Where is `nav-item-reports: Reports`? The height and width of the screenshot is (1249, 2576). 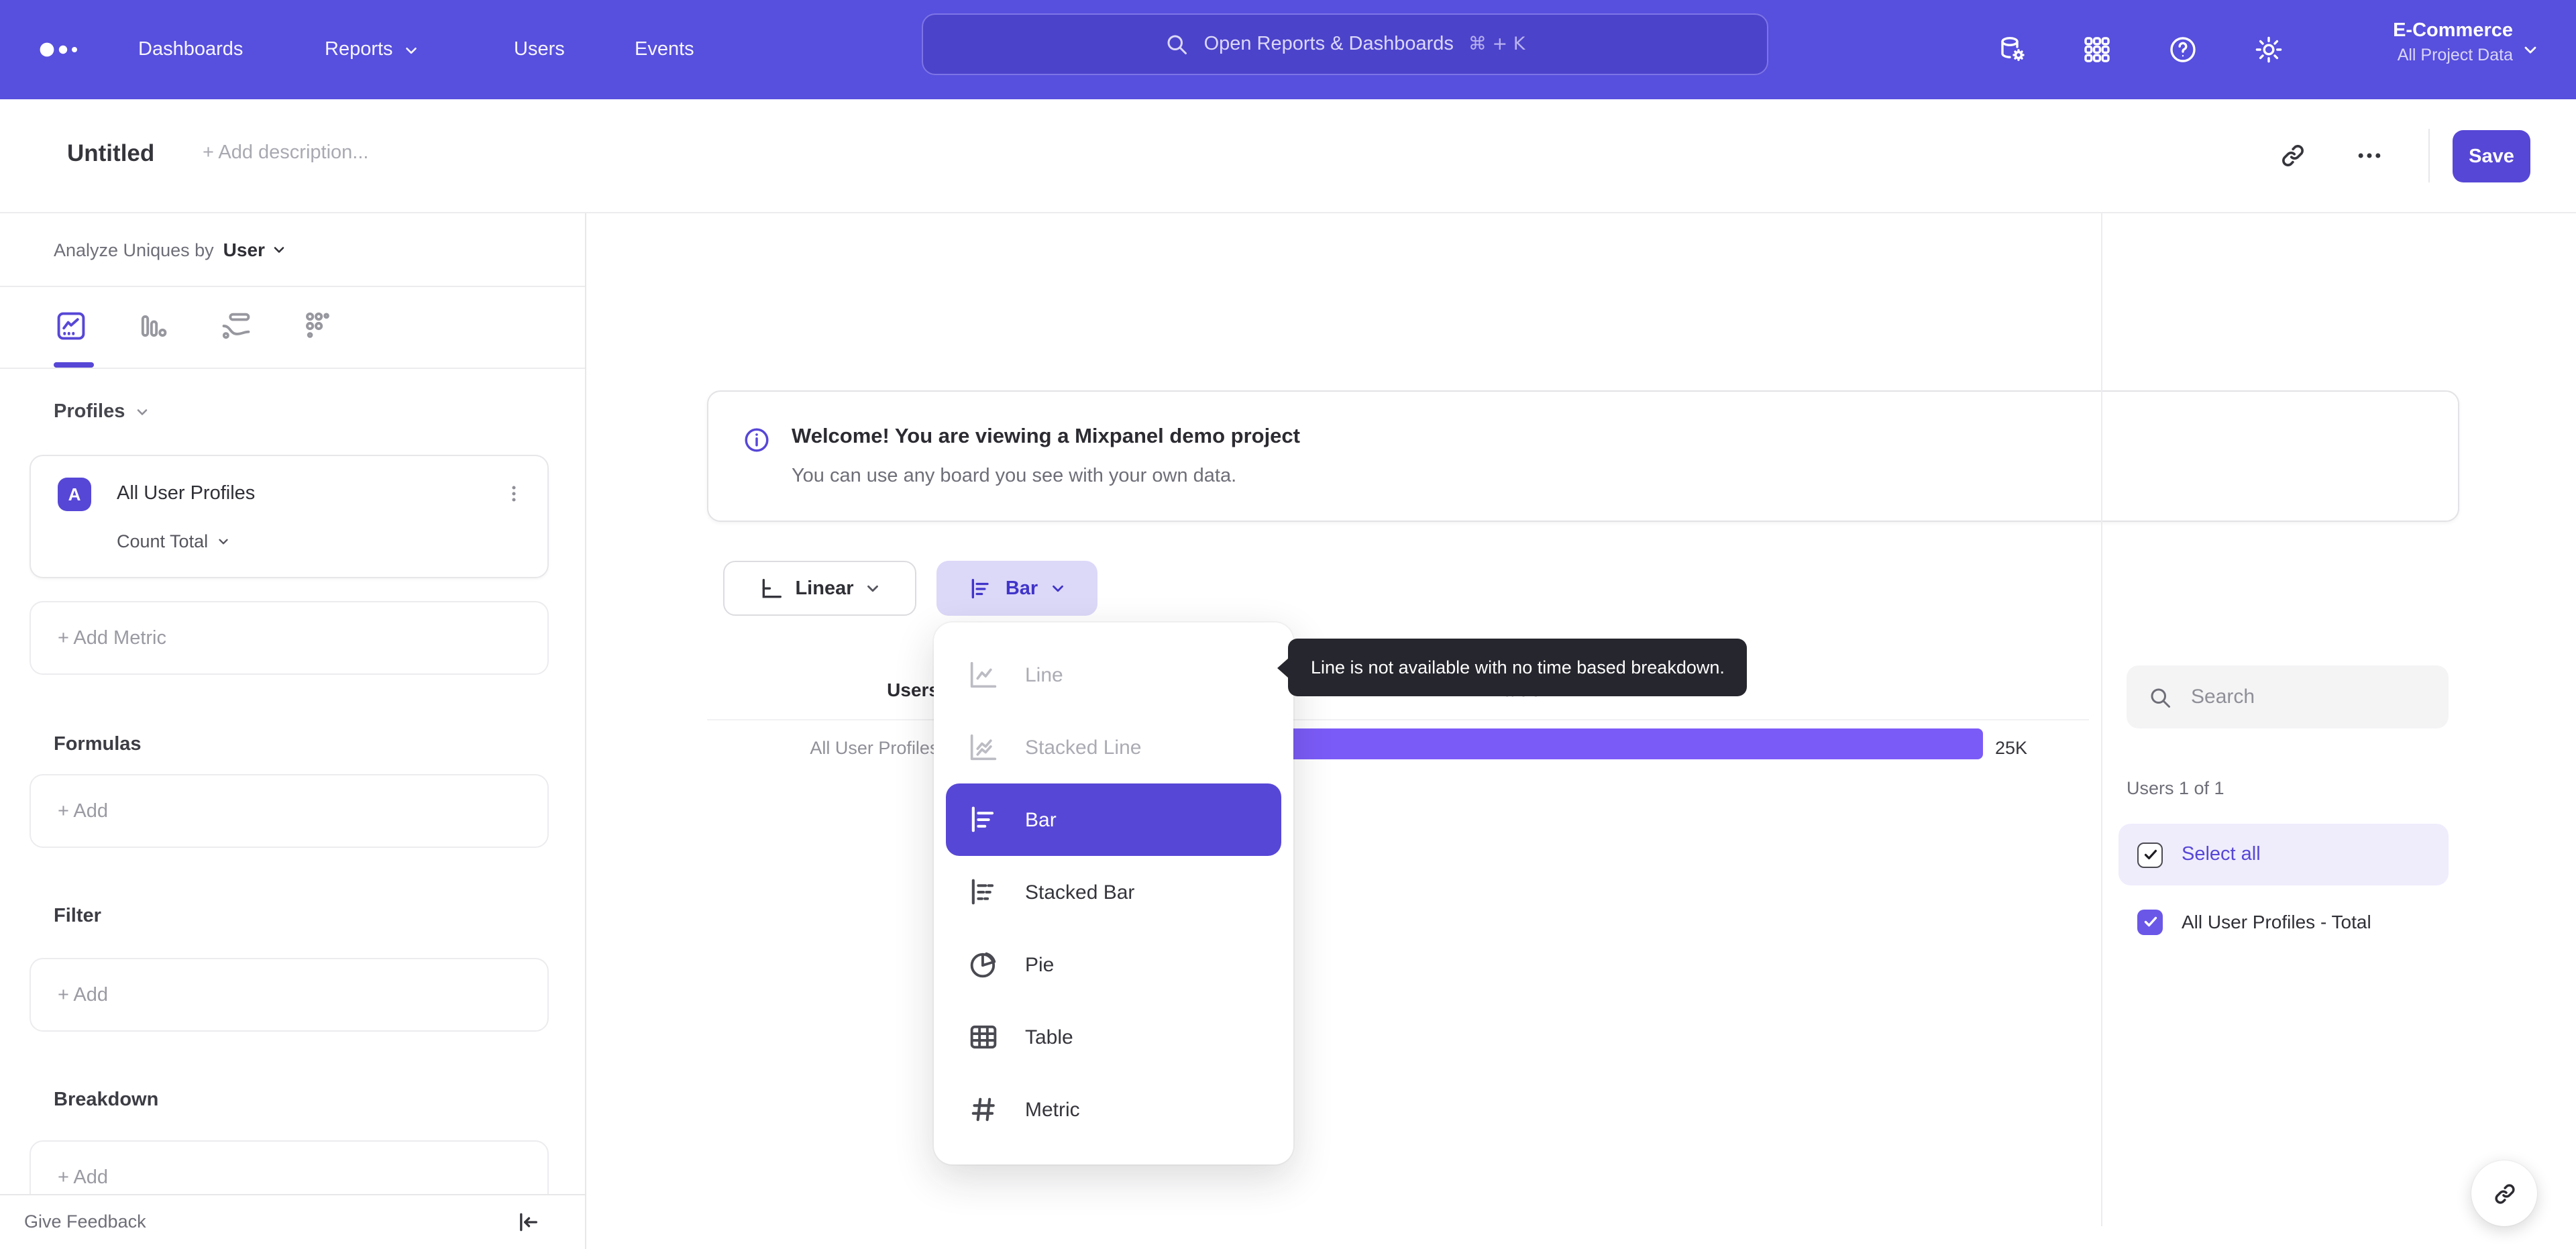 nav-item-reports: Reports is located at coordinates (372, 50).